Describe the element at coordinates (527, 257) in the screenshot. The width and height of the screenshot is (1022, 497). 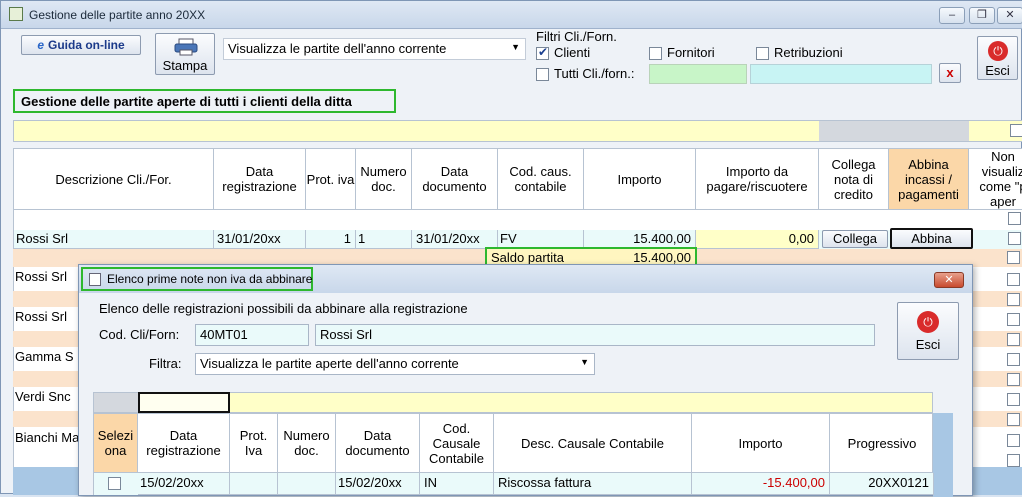
I see `saldo-label: Saldo partita` at that location.